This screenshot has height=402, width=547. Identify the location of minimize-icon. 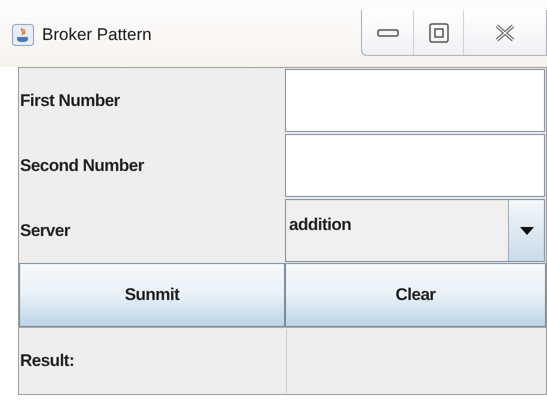
(387, 33).